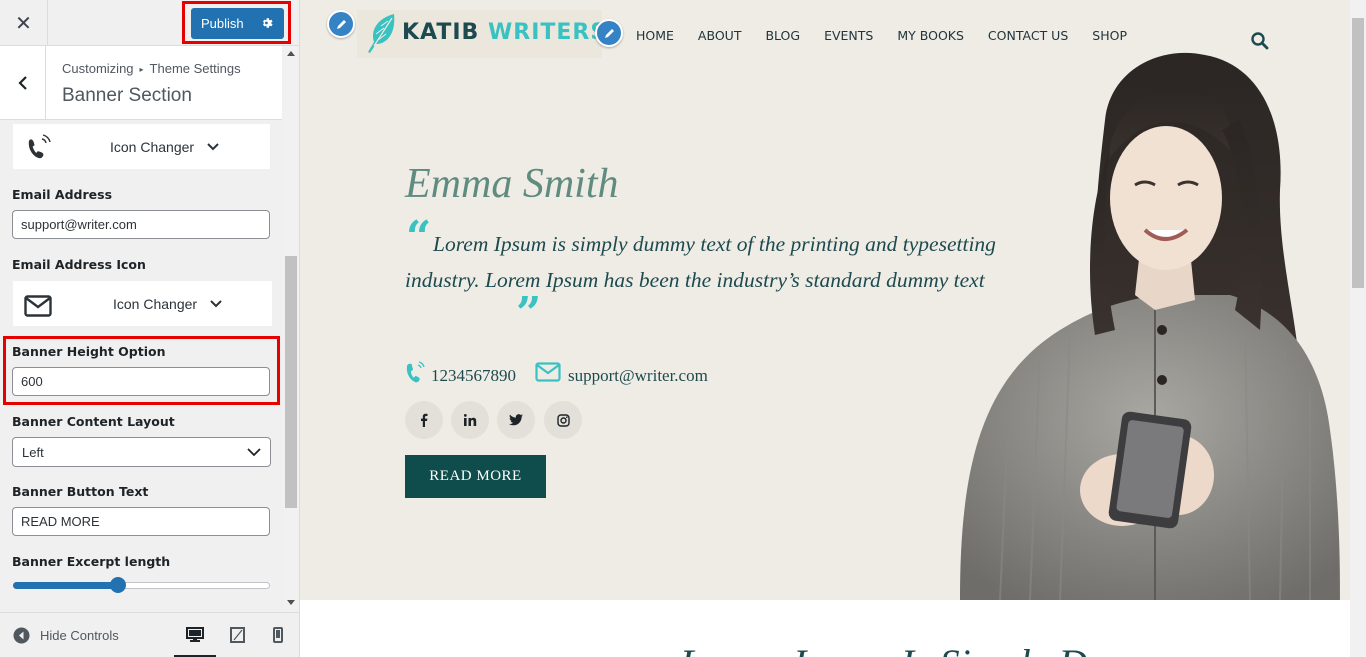 This screenshot has width=1366, height=657. Describe the element at coordinates (291, 602) in the screenshot. I see `scroll-down-arrow-icon` at that location.